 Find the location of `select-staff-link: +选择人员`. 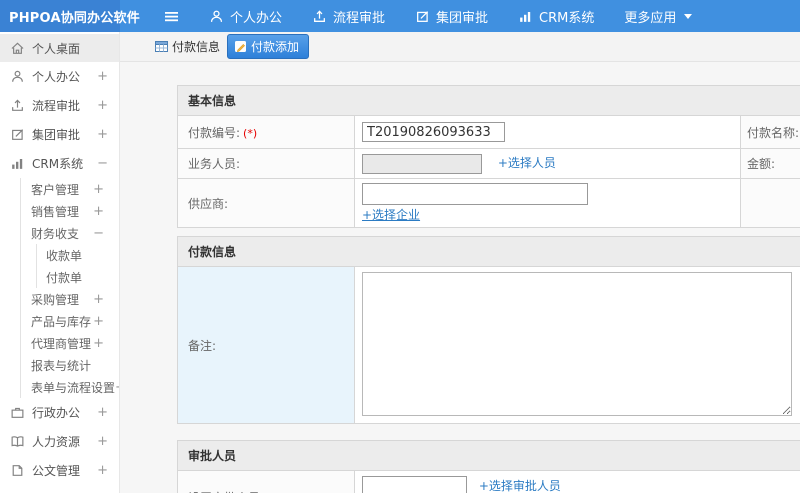

select-staff-link: +选择人员 is located at coordinates (527, 163).